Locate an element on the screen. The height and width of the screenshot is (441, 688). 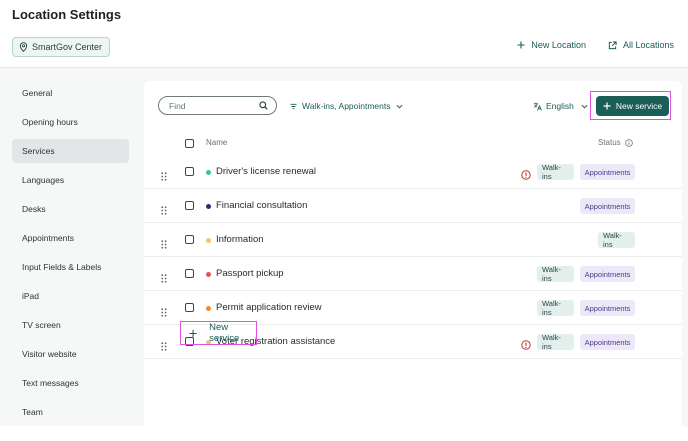
sidebar-item-label: TV screen is located at coordinates (41, 325).